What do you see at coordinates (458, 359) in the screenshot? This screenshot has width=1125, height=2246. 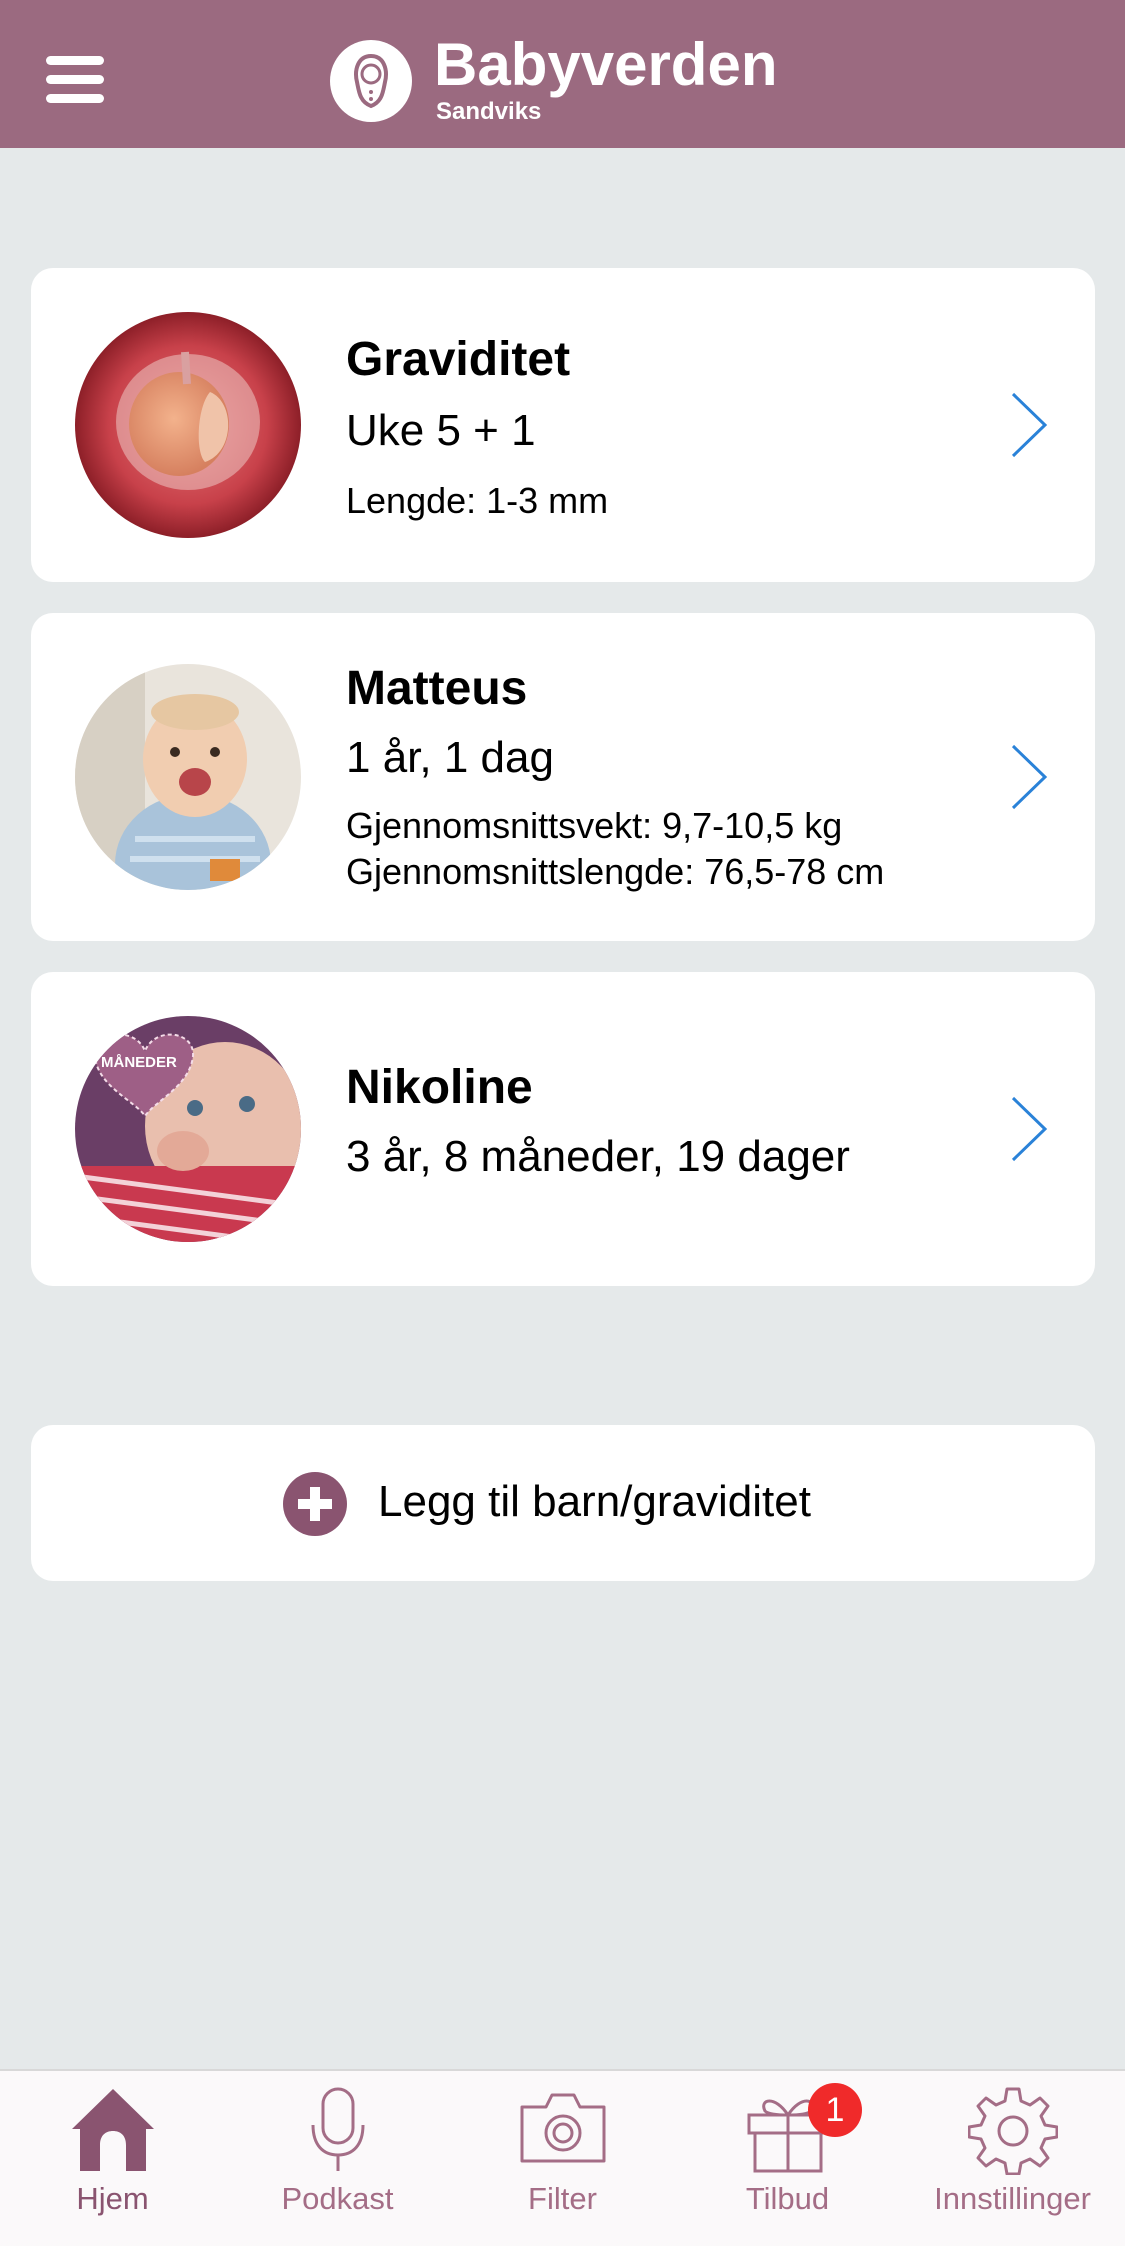 I see `card-title: Graviditet` at bounding box center [458, 359].